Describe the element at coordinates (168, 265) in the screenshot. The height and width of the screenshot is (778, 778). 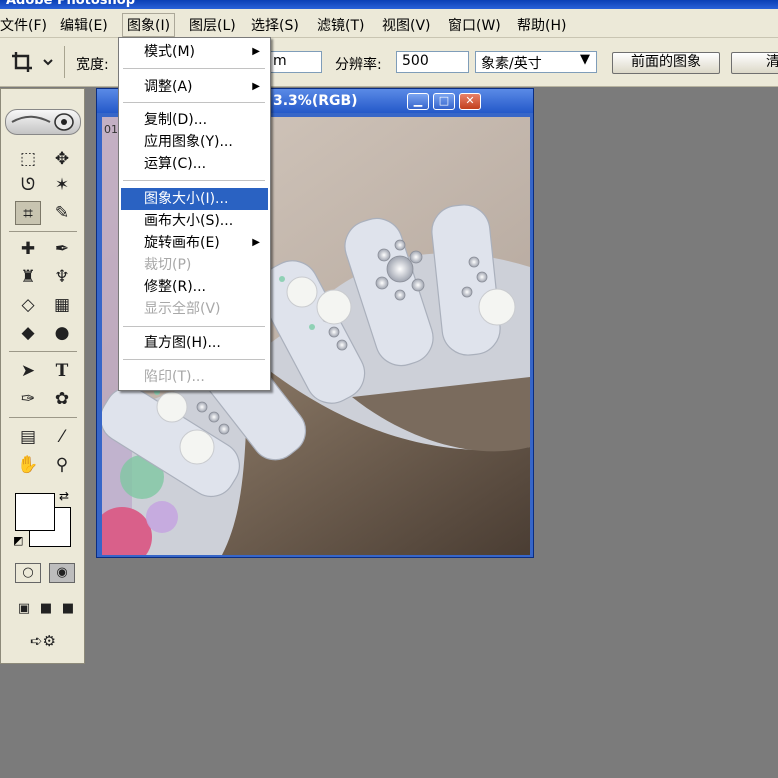
I see `menu-item-crop: 裁切(P)` at that location.